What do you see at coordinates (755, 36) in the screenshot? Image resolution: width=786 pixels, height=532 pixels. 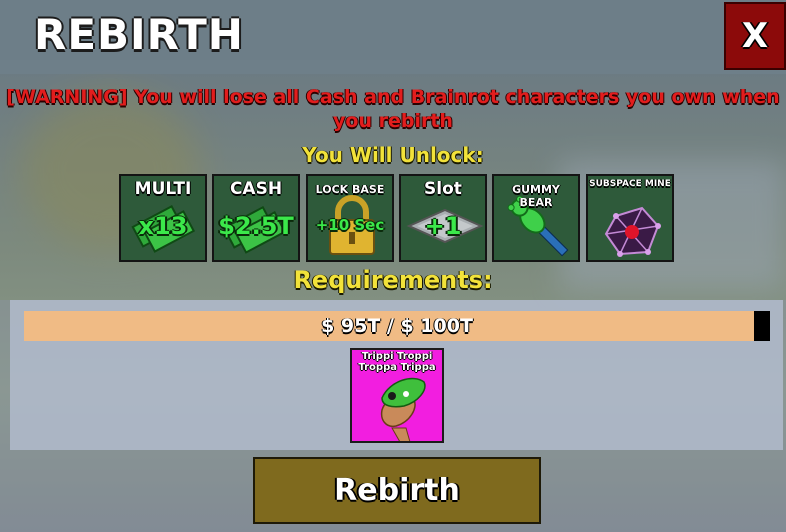 I see `close-button: X` at bounding box center [755, 36].